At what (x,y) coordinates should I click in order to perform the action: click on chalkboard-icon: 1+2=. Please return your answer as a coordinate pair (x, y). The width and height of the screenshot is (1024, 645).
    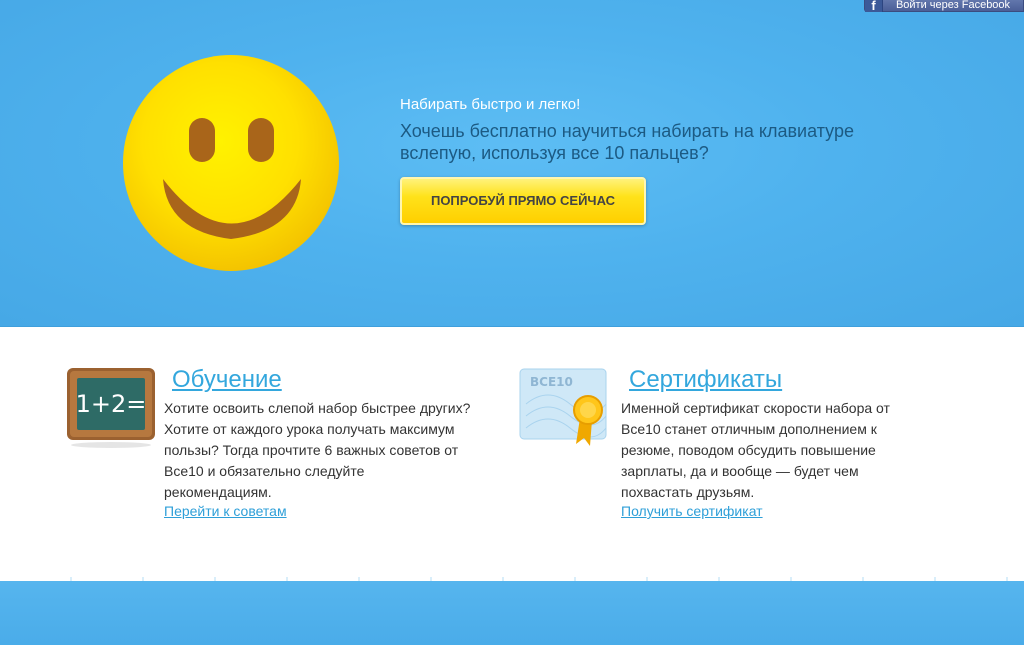
    Looking at the image, I should click on (111, 408).